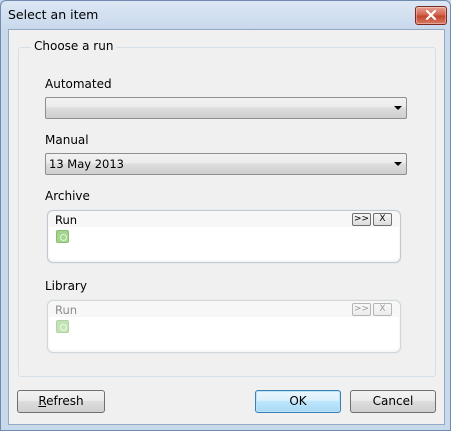 This screenshot has height=431, width=451. I want to click on ok-button: OK, so click(298, 401).